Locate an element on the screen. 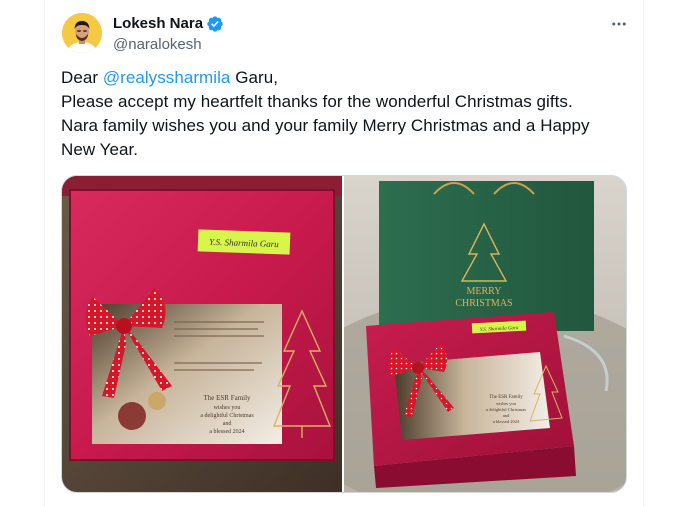  author-handle: @naralokesh is located at coordinates (168, 45).